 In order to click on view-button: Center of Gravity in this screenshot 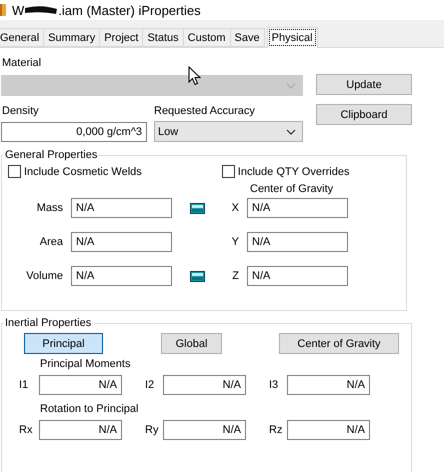, I will do `click(339, 343)`.